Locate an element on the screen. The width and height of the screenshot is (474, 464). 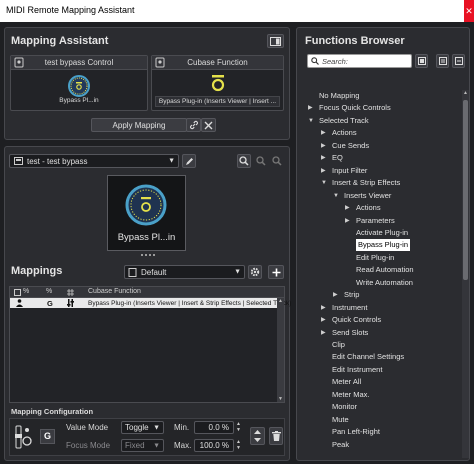
tree-item: Clip is located at coordinates (338, 345).